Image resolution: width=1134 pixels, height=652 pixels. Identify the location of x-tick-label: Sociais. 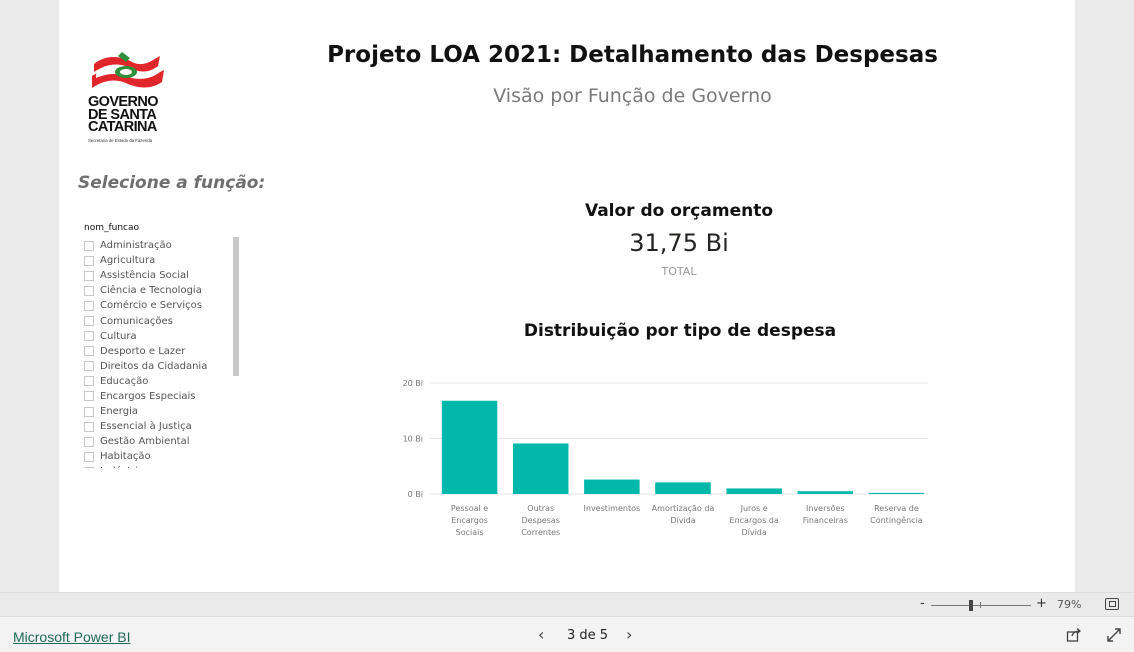
(470, 532).